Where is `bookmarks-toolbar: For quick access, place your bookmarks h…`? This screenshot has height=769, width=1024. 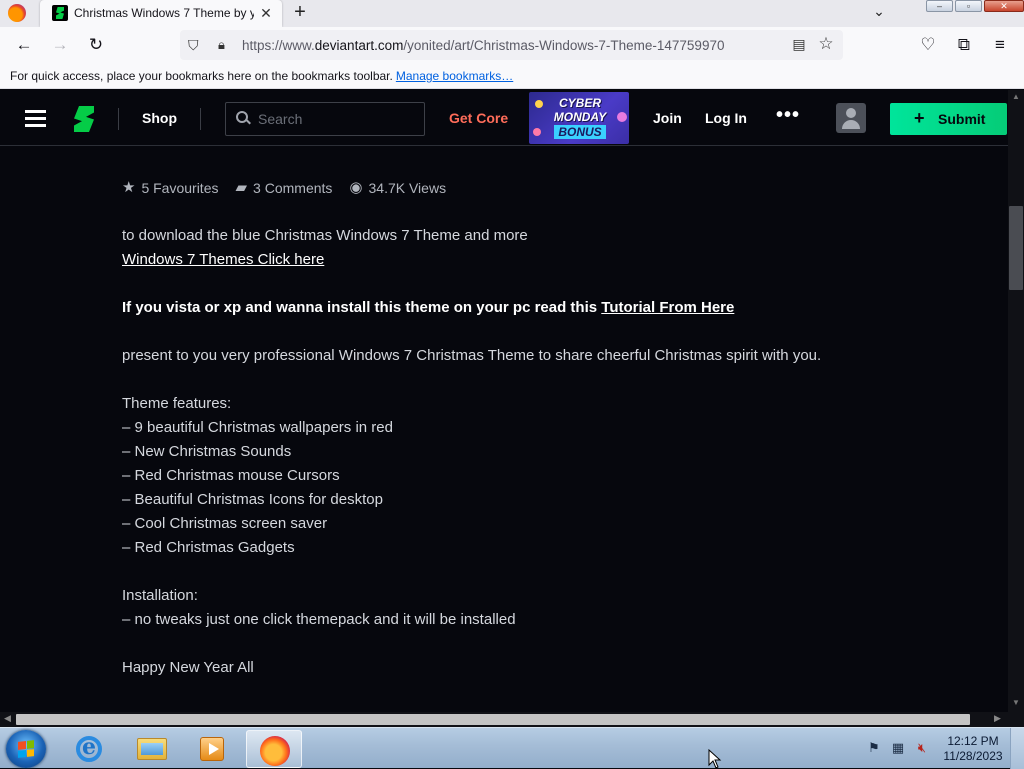 bookmarks-toolbar: For quick access, place your bookmarks h… is located at coordinates (512, 76).